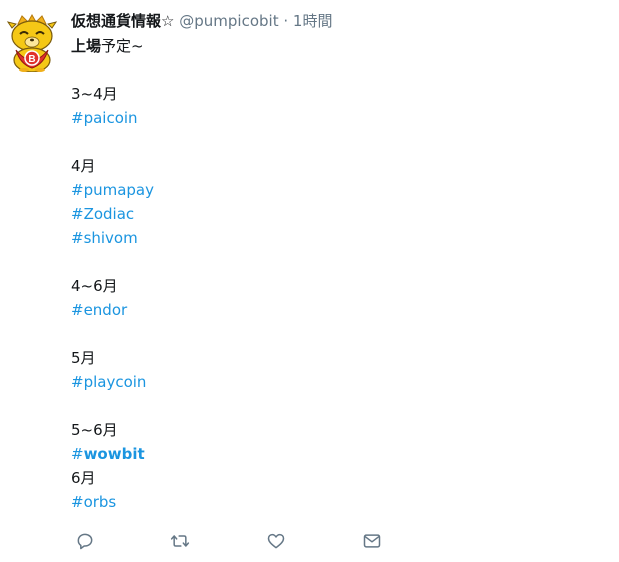 The height and width of the screenshot is (562, 619). Describe the element at coordinates (94, 286) in the screenshot. I see `section-heading: 4~6月` at that location.